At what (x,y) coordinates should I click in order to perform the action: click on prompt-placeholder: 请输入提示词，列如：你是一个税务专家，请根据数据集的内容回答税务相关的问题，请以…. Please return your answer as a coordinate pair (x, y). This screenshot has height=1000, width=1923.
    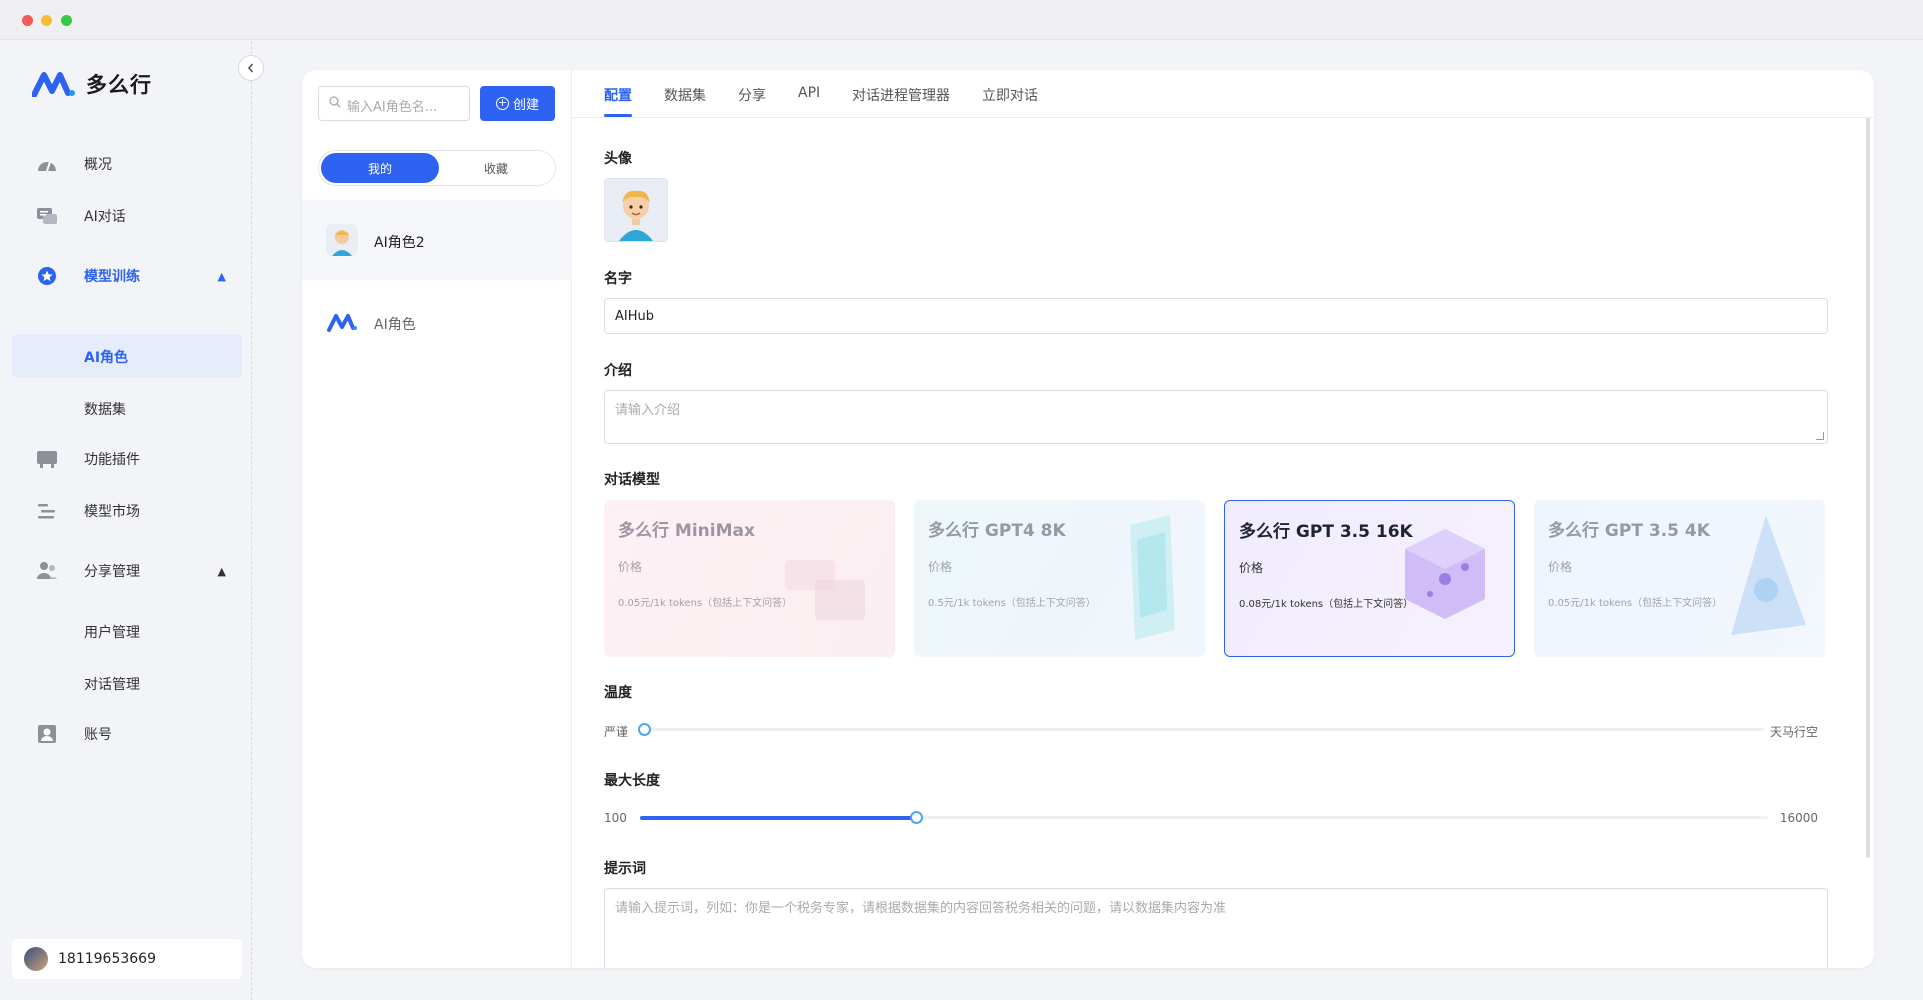
    Looking at the image, I should click on (921, 908).